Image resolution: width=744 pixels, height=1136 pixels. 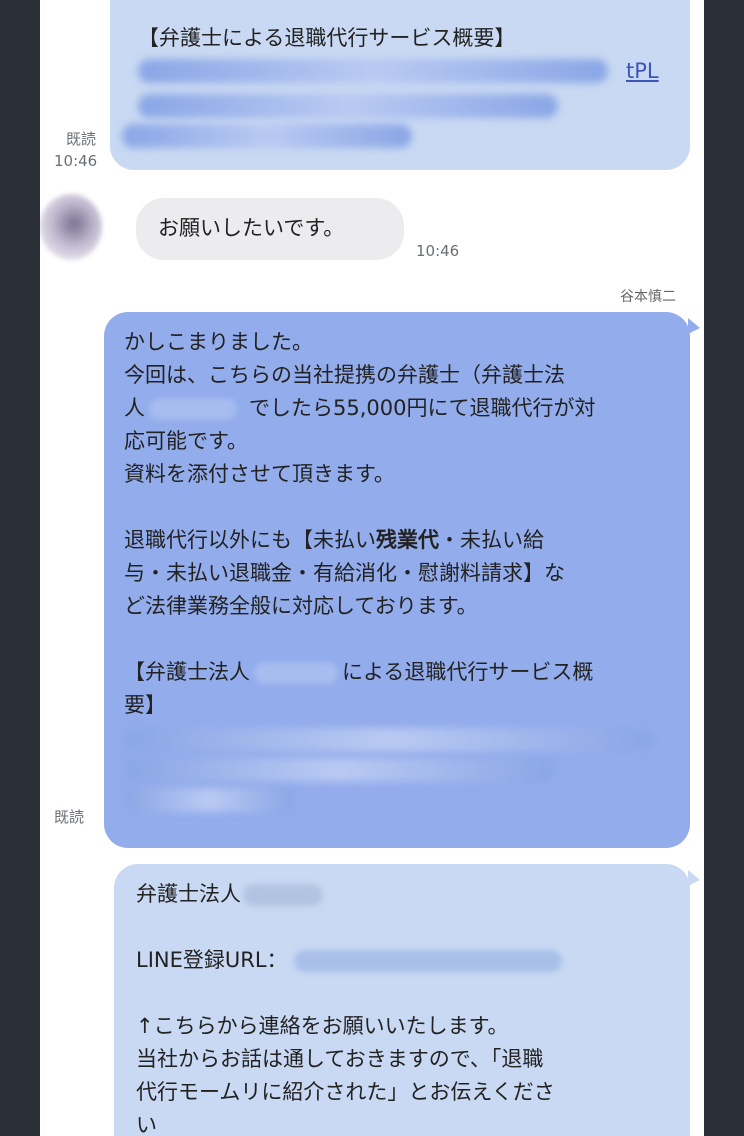 What do you see at coordinates (327, 38) in the screenshot?
I see `message-text: 【弁護士による退職代行サービス概要】` at bounding box center [327, 38].